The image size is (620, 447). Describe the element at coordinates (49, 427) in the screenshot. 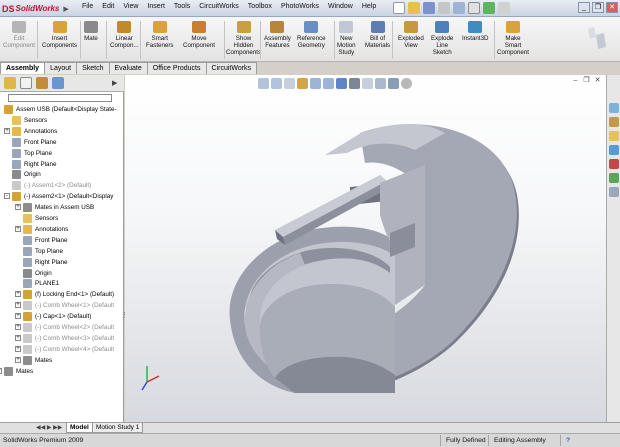

I see `tab-scroll-icon: ◀◀ ▶ ▶▶` at that location.